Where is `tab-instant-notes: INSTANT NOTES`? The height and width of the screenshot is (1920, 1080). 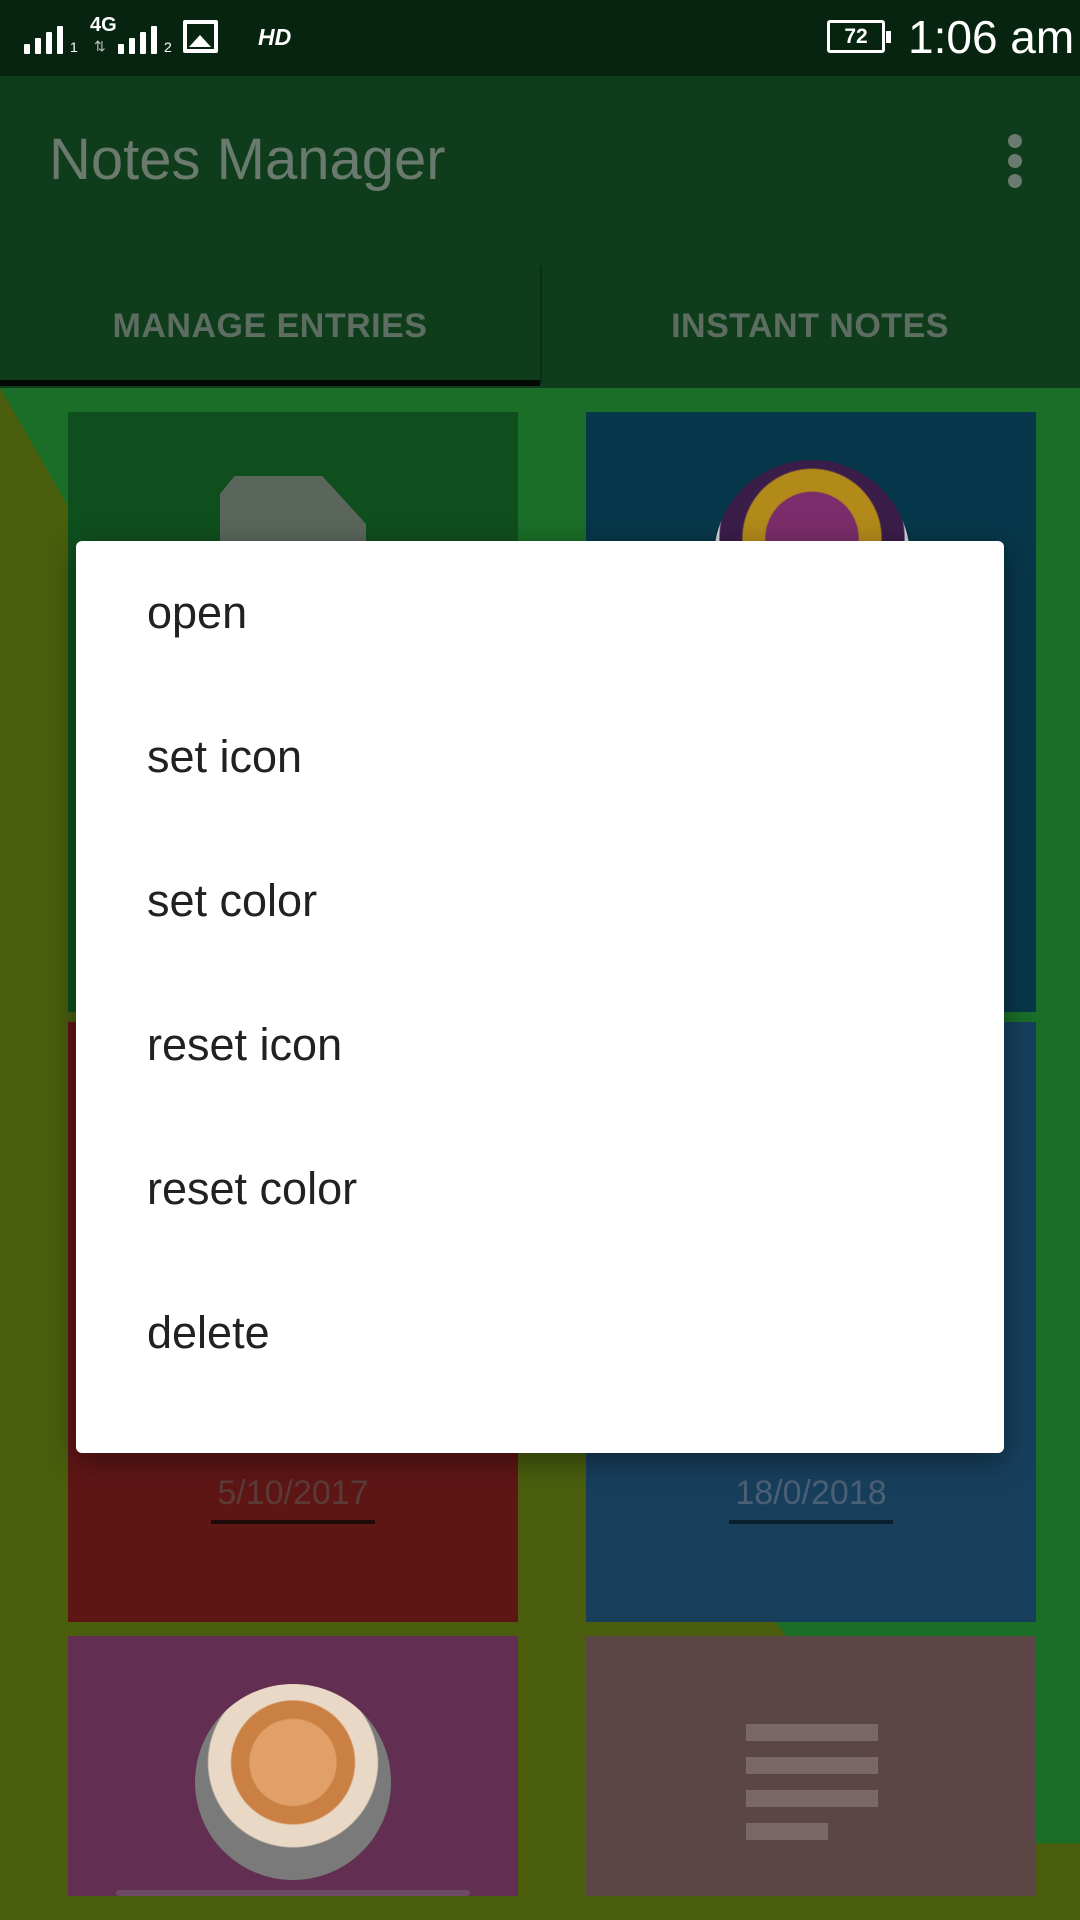
tab-instant-notes: INSTANT NOTES is located at coordinates (810, 326).